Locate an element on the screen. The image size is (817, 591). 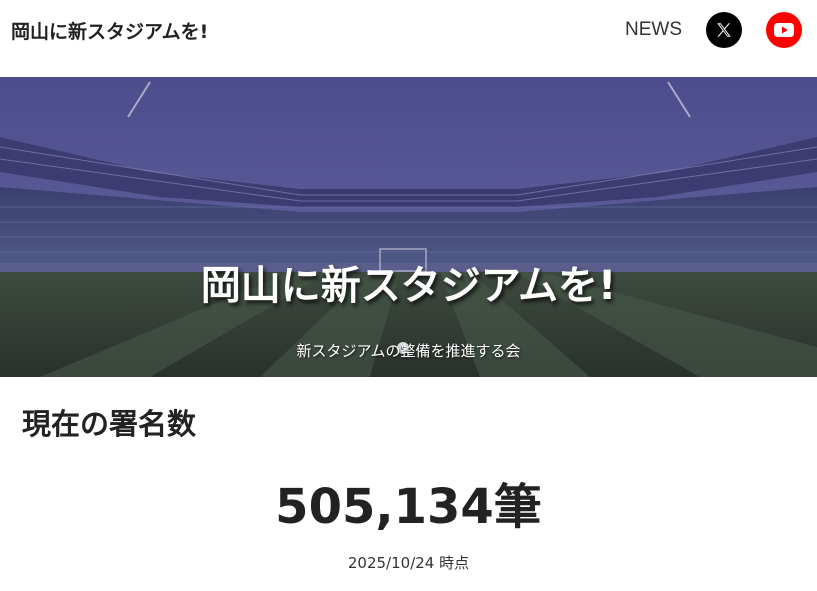
nav-news-link: NEWS is located at coordinates (653, 30).